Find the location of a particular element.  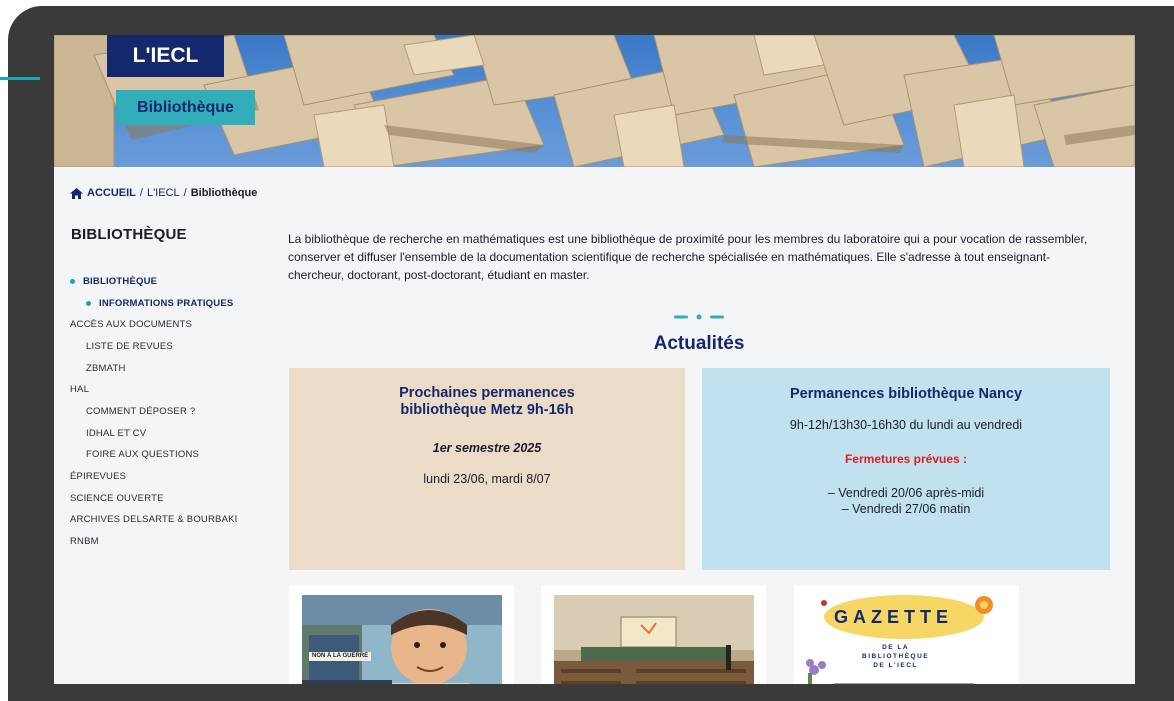

sidebar-item-label: HAL is located at coordinates (80, 390).